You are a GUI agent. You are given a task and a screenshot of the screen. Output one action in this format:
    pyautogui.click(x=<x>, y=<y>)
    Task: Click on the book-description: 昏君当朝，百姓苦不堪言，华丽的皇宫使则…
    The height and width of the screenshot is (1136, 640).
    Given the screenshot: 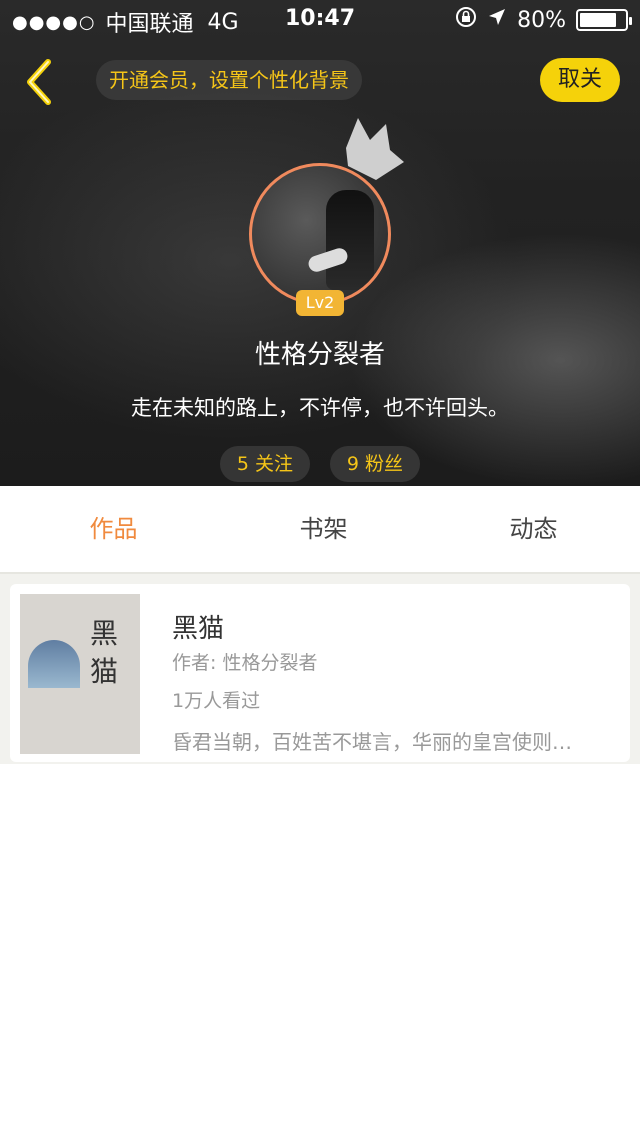 What is the action you would take?
    pyautogui.click(x=372, y=742)
    